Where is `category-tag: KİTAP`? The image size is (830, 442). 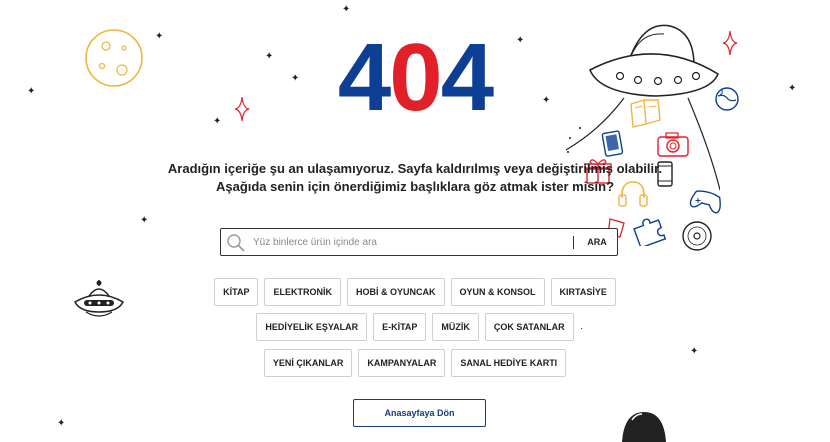
category-tag: KİTAP is located at coordinates (236, 292).